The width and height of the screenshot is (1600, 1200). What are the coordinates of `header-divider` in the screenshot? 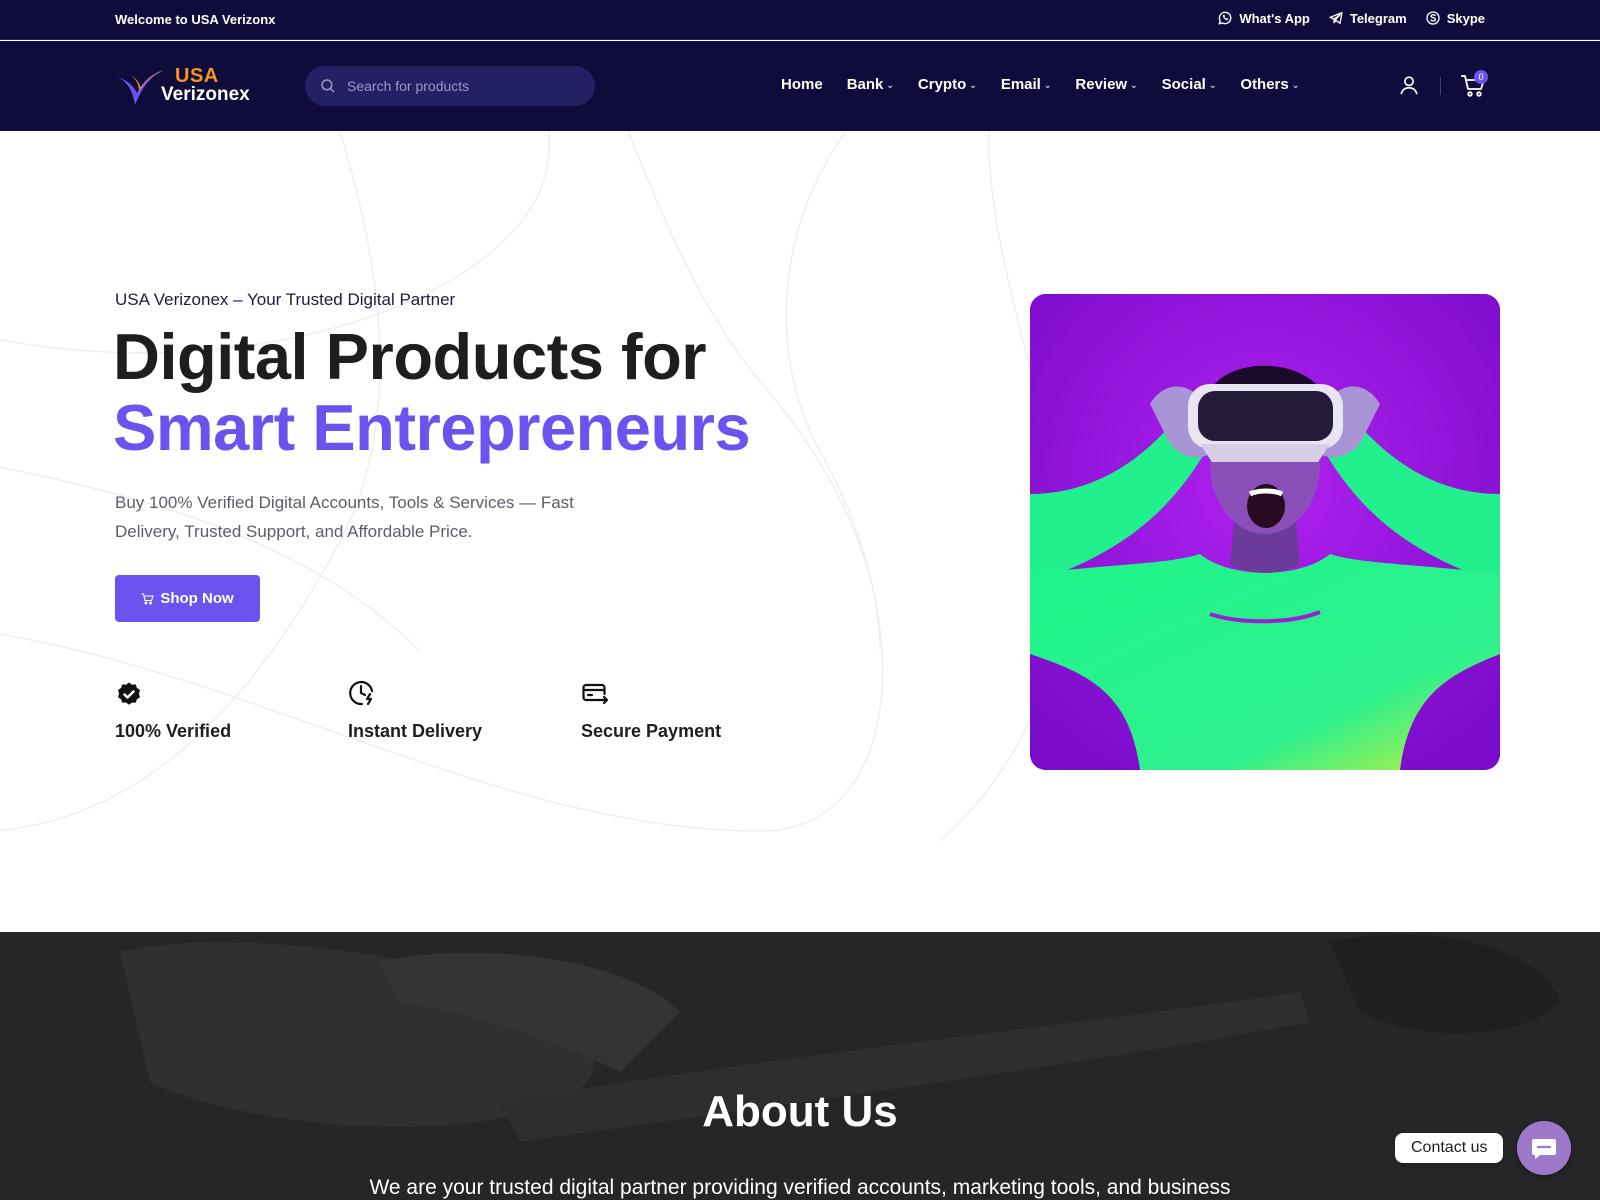 It's located at (1440, 86).